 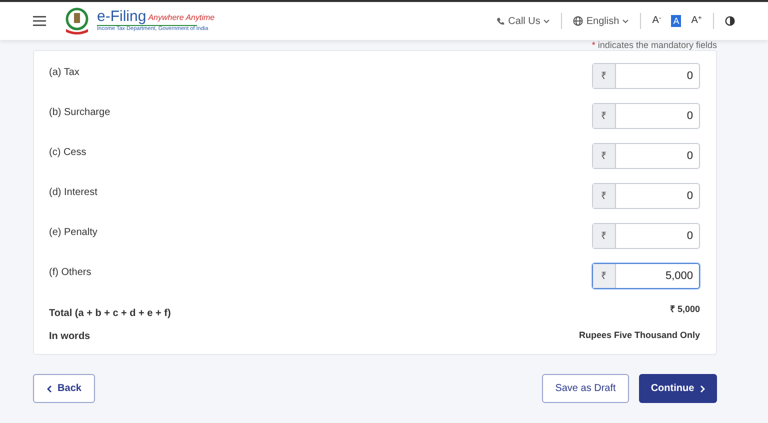 What do you see at coordinates (64, 73) in the screenshot?
I see `field-label: (a) Tax` at bounding box center [64, 73].